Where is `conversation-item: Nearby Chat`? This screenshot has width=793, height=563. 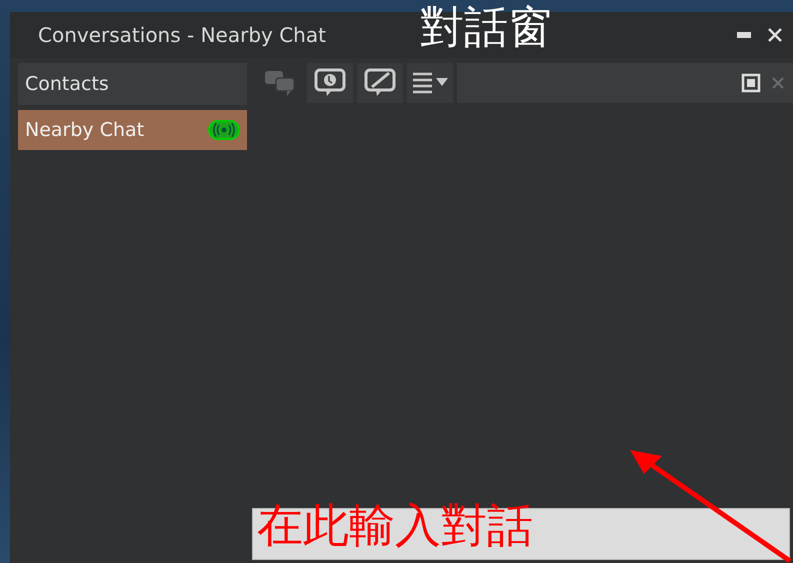 conversation-item: Nearby Chat is located at coordinates (132, 130).